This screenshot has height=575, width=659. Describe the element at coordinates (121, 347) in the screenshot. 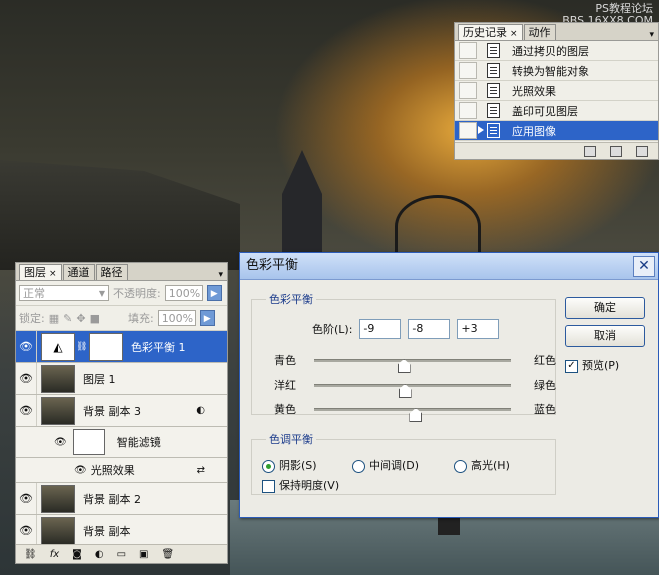

I see `layer-row: 👁 ◭ ⛓ 色彩平衡 1` at that location.